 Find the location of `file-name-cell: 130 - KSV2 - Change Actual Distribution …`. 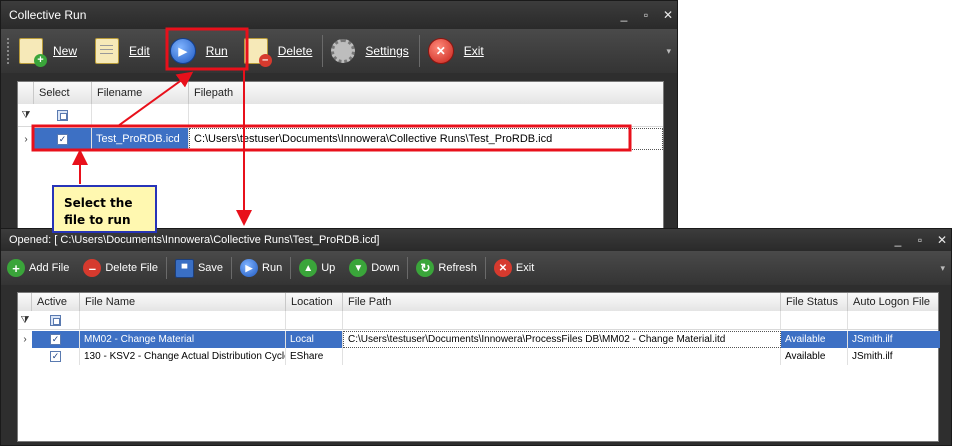

file-name-cell: 130 - KSV2 - Change Actual Distribution … is located at coordinates (183, 356).